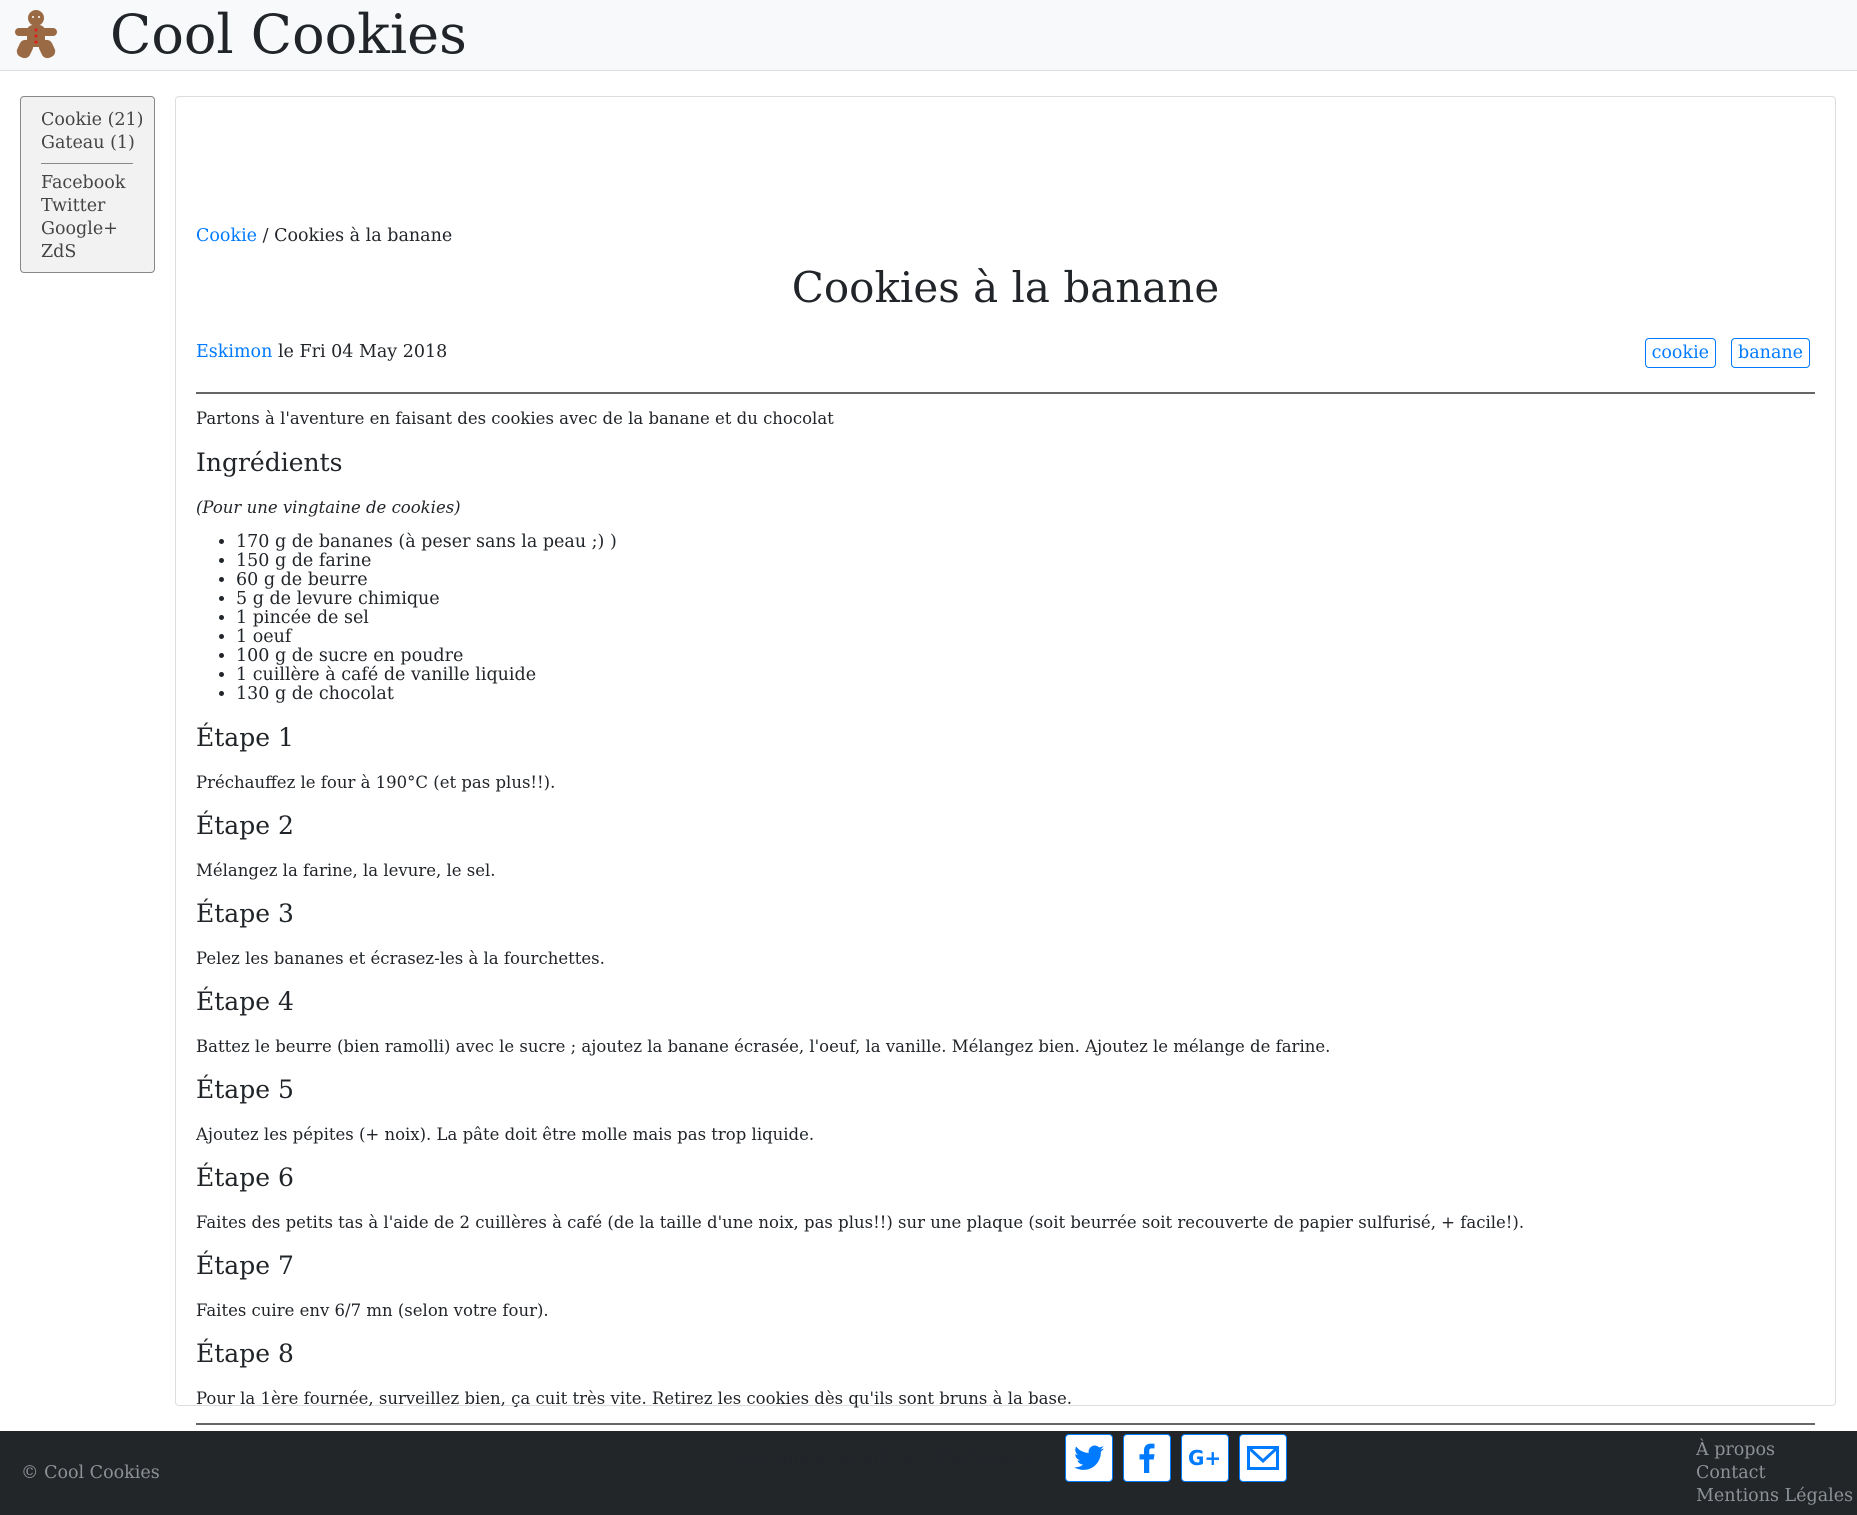 This screenshot has width=1857, height=1515. Describe the element at coordinates (363, 236) in the screenshot. I see `breadcrumb-current: Cookies à la banane` at that location.